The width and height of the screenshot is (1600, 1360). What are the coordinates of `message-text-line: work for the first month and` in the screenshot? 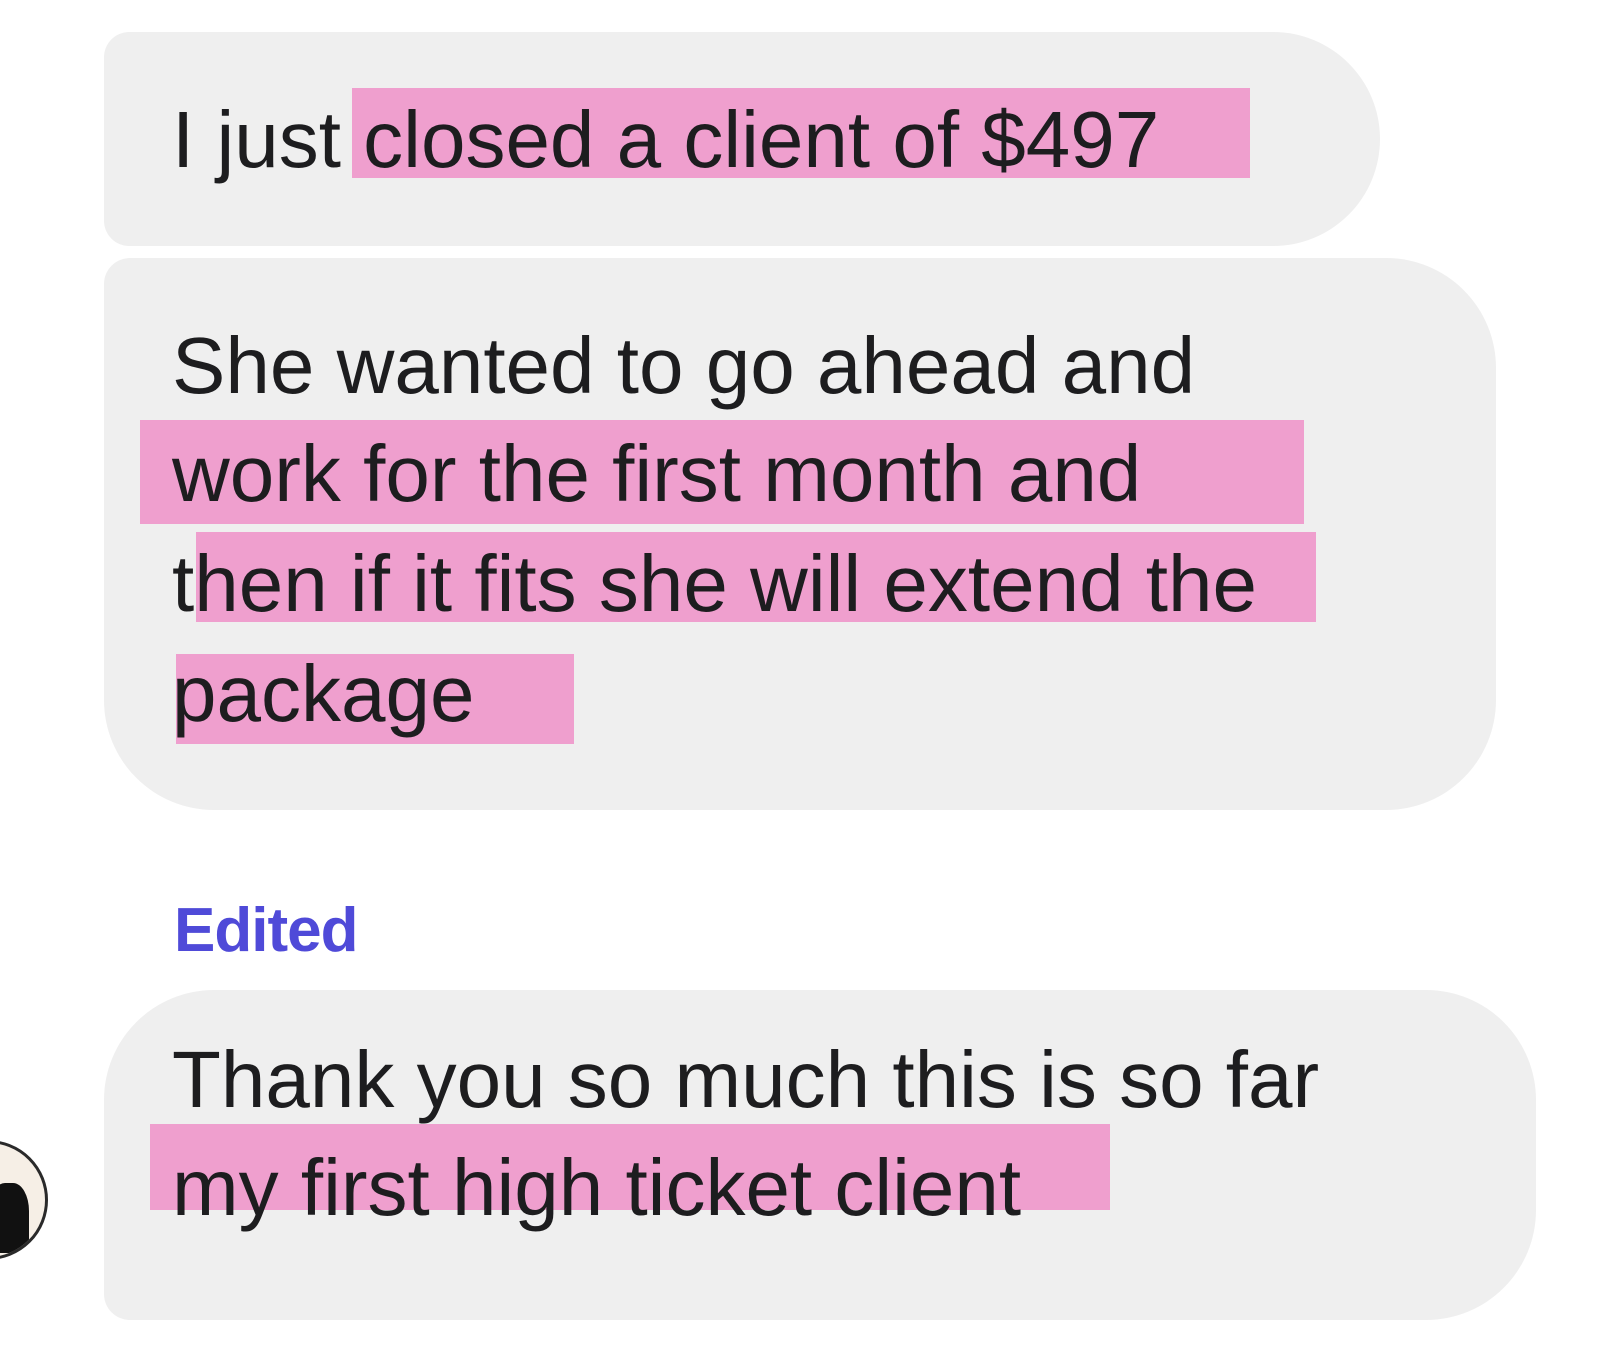 It's located at (657, 473).